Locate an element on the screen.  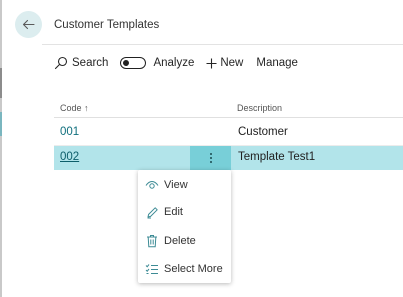
row-description: Customer is located at coordinates (263, 132).